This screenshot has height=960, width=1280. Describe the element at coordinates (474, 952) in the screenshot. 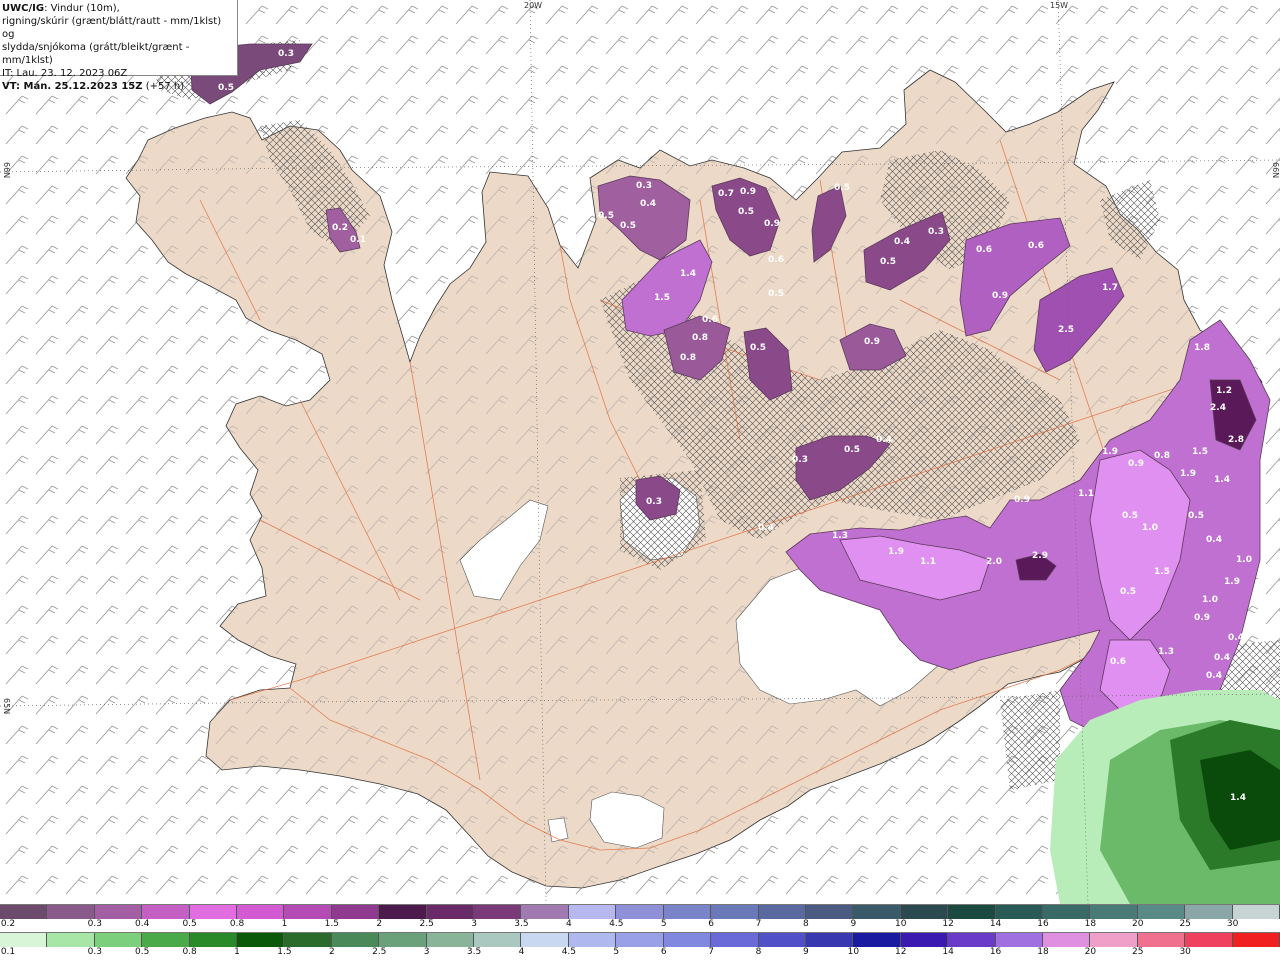

I see `rain-legend-label: 3.5` at that location.